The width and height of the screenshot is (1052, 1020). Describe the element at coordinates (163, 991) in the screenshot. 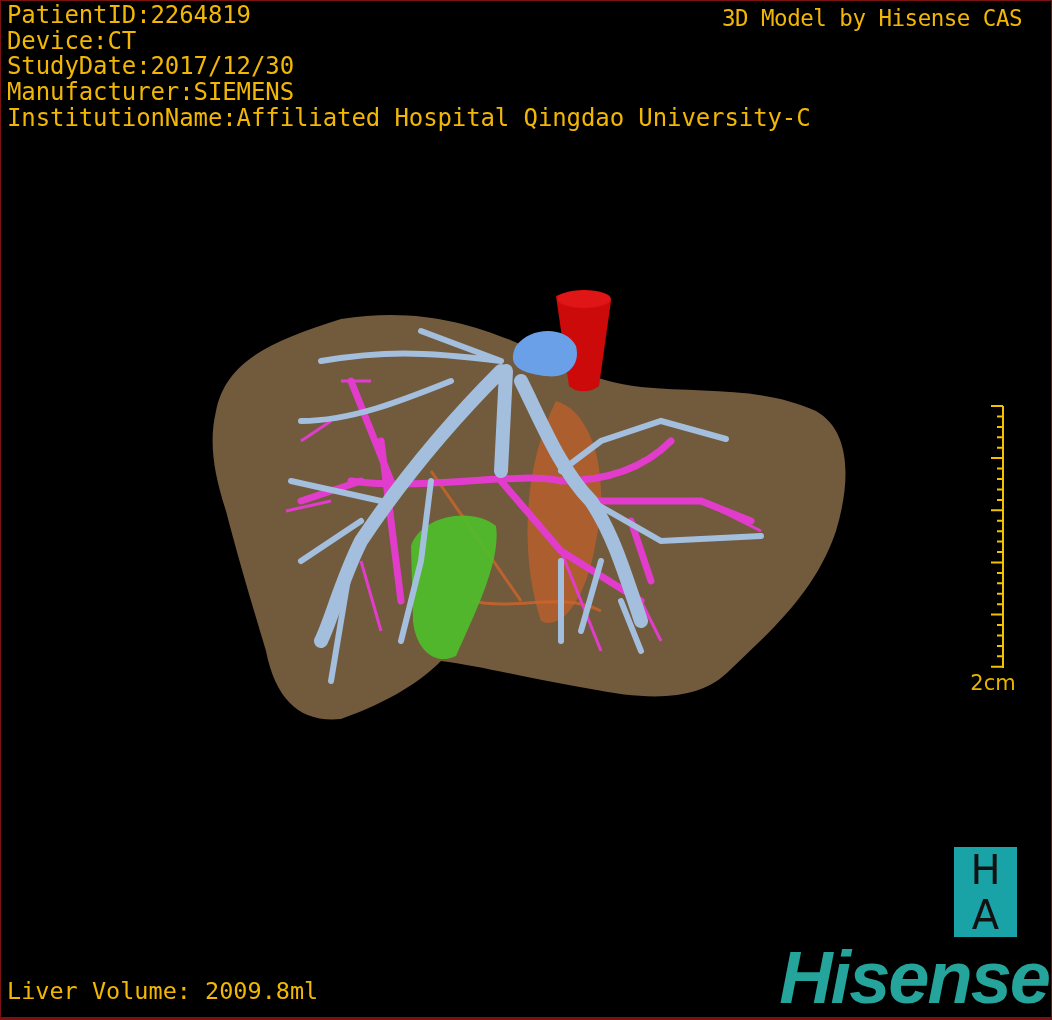

I see `liver-volume-text: Liver Volume: 2009.8ml` at that location.